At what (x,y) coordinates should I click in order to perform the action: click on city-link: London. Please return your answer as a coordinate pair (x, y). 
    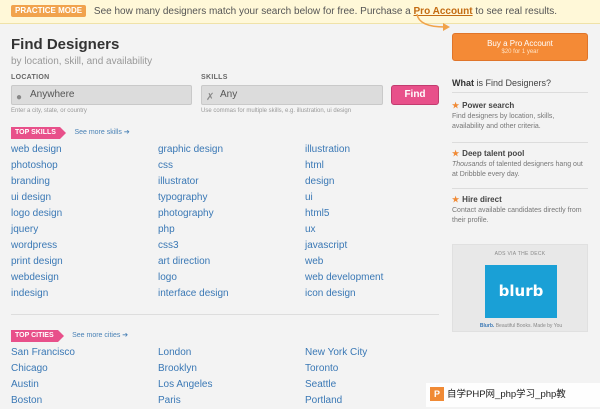
    Looking at the image, I should click on (228, 353).